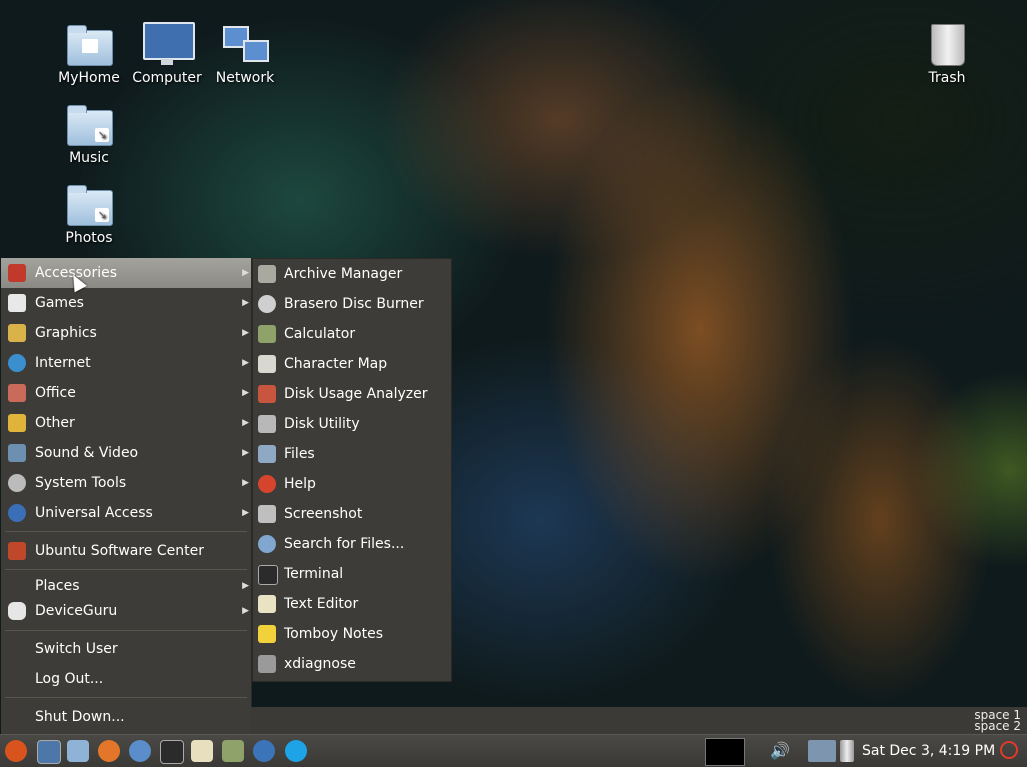 The height and width of the screenshot is (767, 1027). I want to click on submenu-item-label: Archive Manager, so click(343, 274).